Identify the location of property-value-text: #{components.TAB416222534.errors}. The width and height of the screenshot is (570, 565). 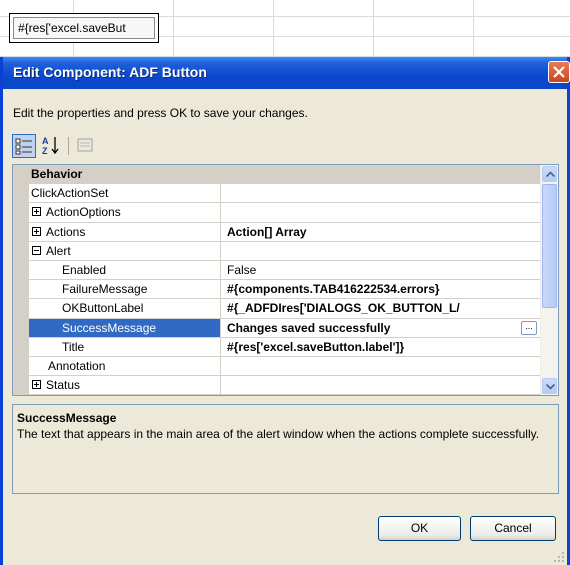
(333, 289).